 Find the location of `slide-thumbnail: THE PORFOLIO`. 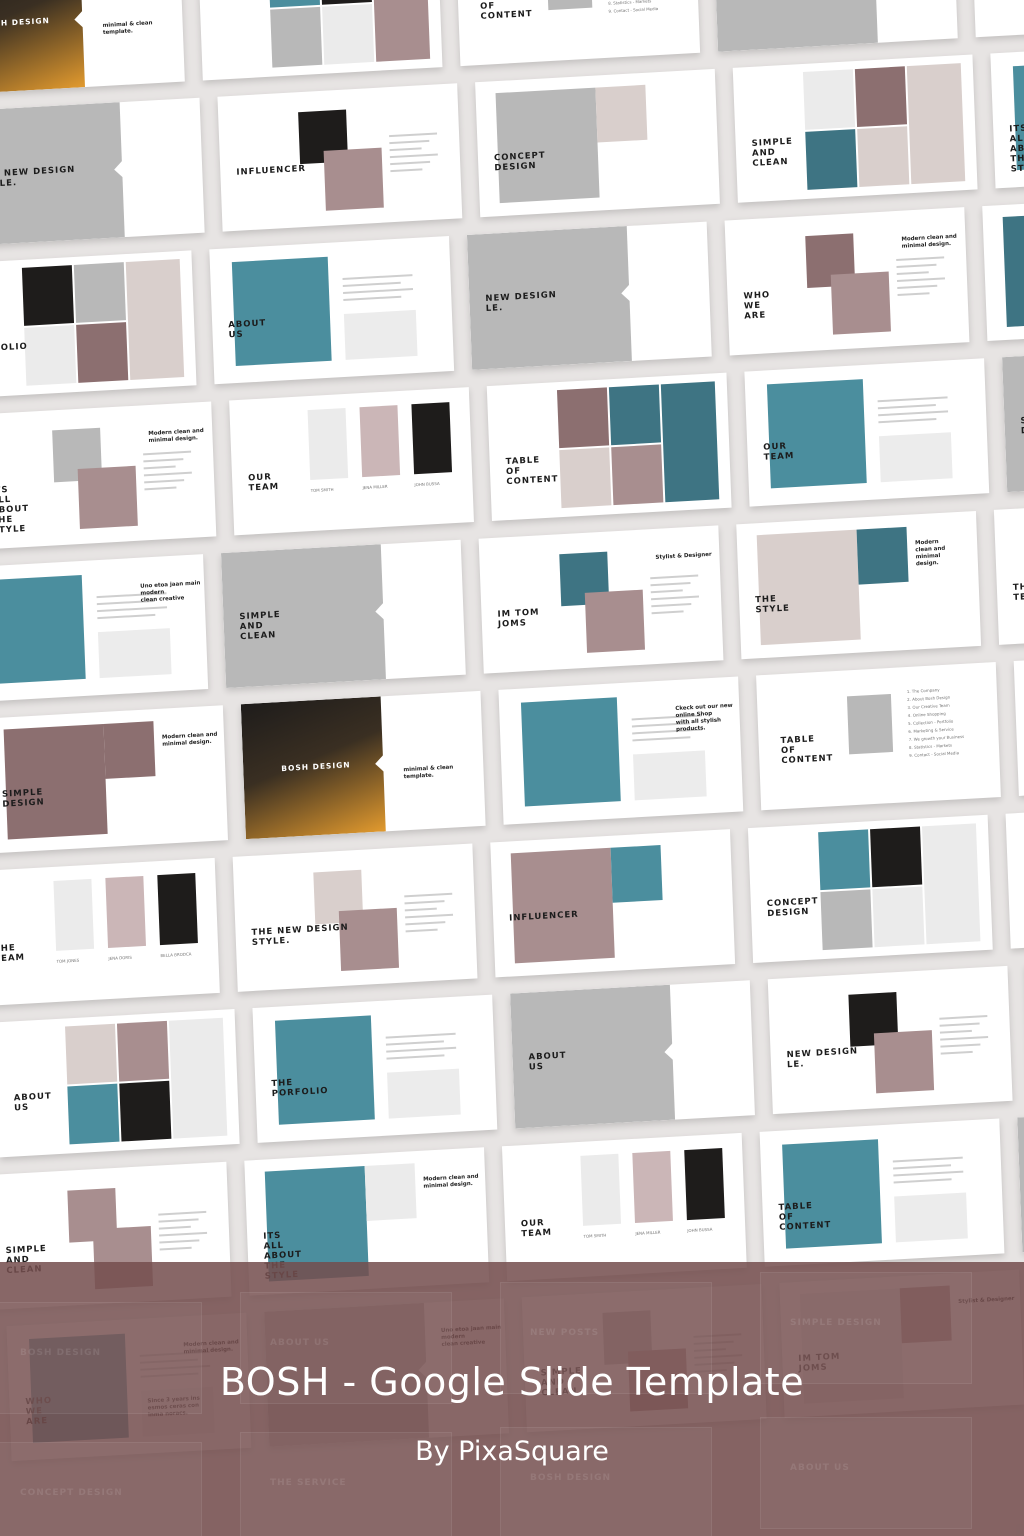

slide-thumbnail: THE PORFOLIO is located at coordinates (997, 19).